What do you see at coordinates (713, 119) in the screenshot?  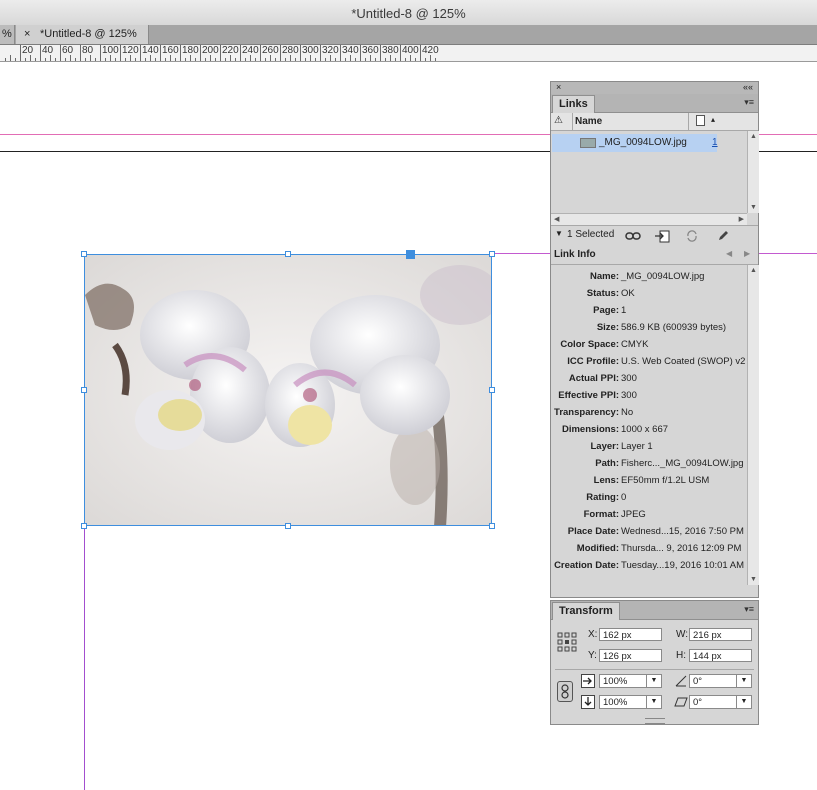 I see `sort-ascending-icon: ▴` at bounding box center [713, 119].